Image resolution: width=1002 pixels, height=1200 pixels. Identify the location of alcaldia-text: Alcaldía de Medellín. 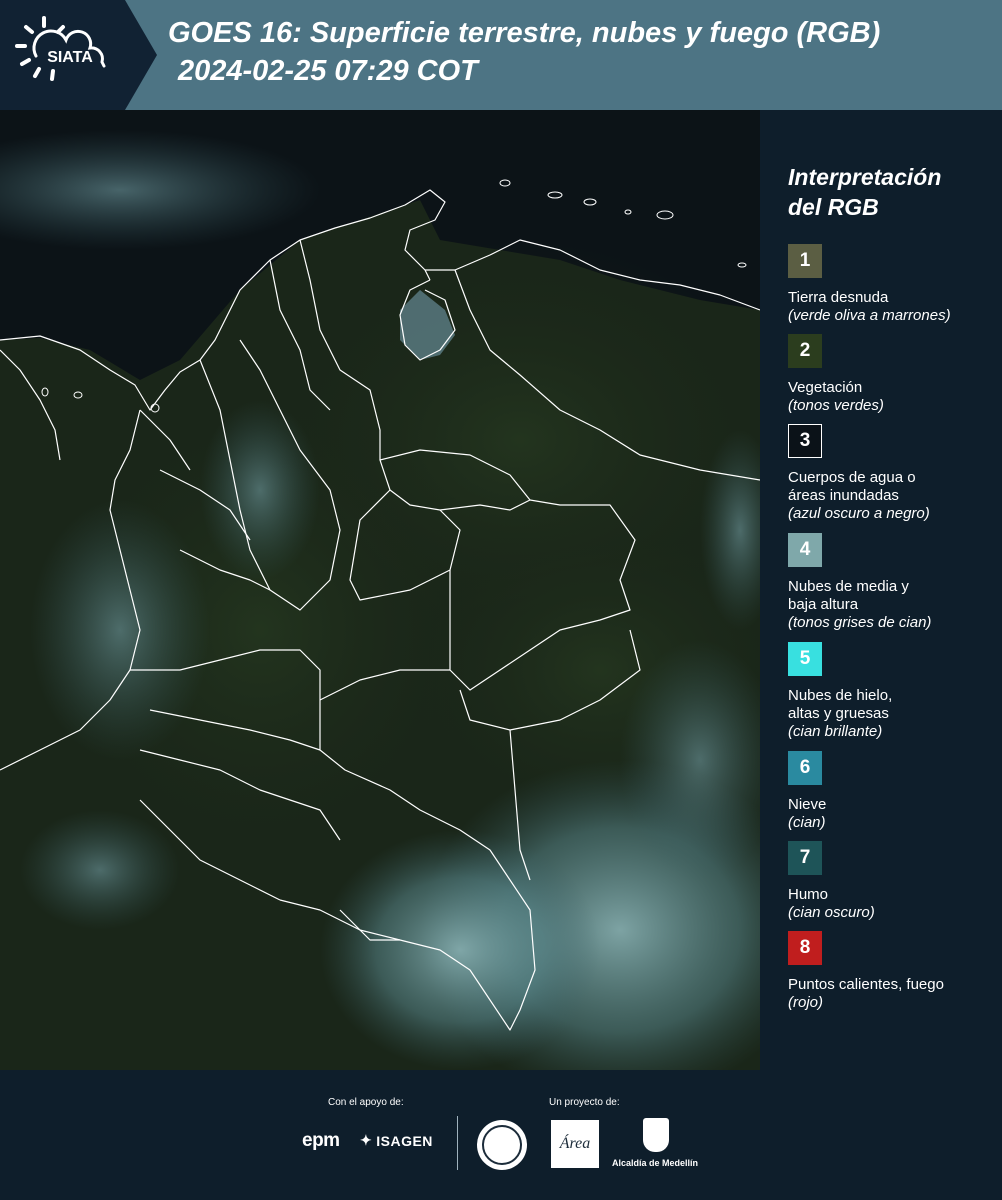
(655, 1163).